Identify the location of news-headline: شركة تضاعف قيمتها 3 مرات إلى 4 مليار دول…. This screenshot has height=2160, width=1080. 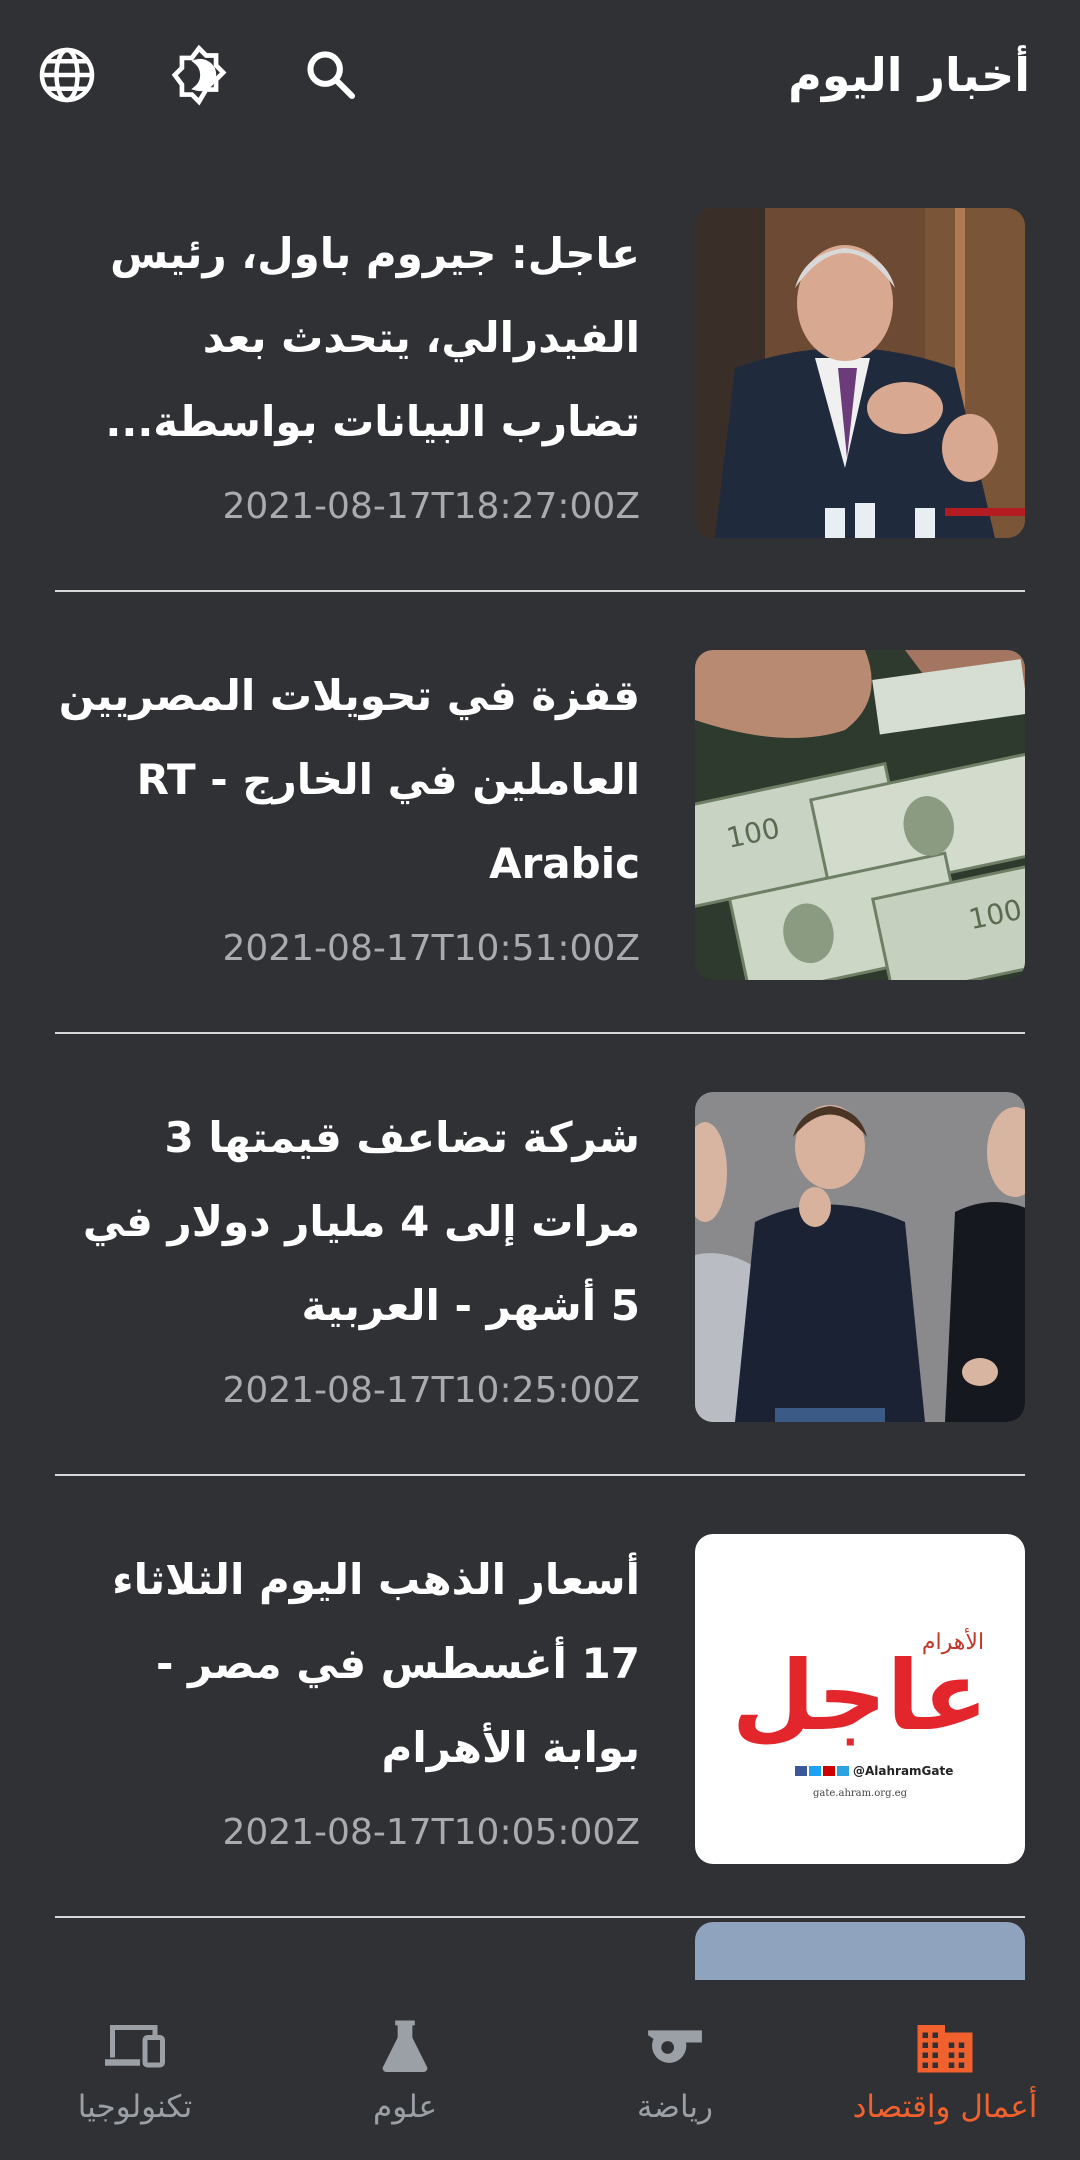
(361, 1221).